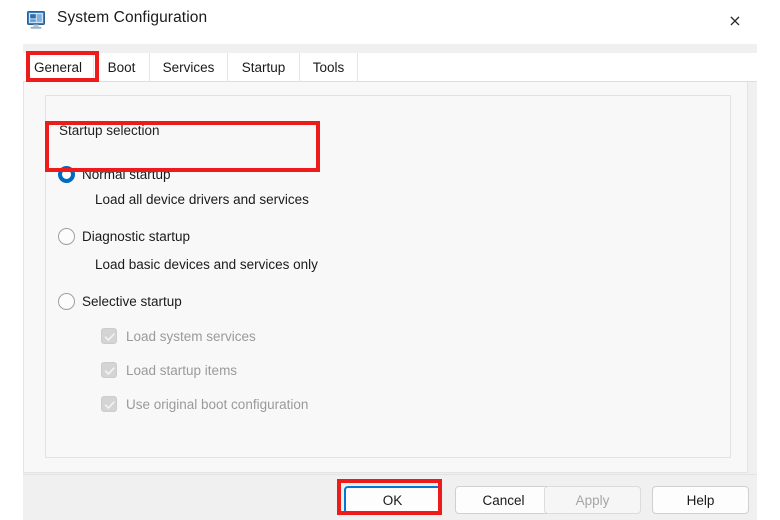 The image size is (780, 520). Describe the element at coordinates (202, 199) in the screenshot. I see `normal-startup-description: Load all device drivers and services` at that location.